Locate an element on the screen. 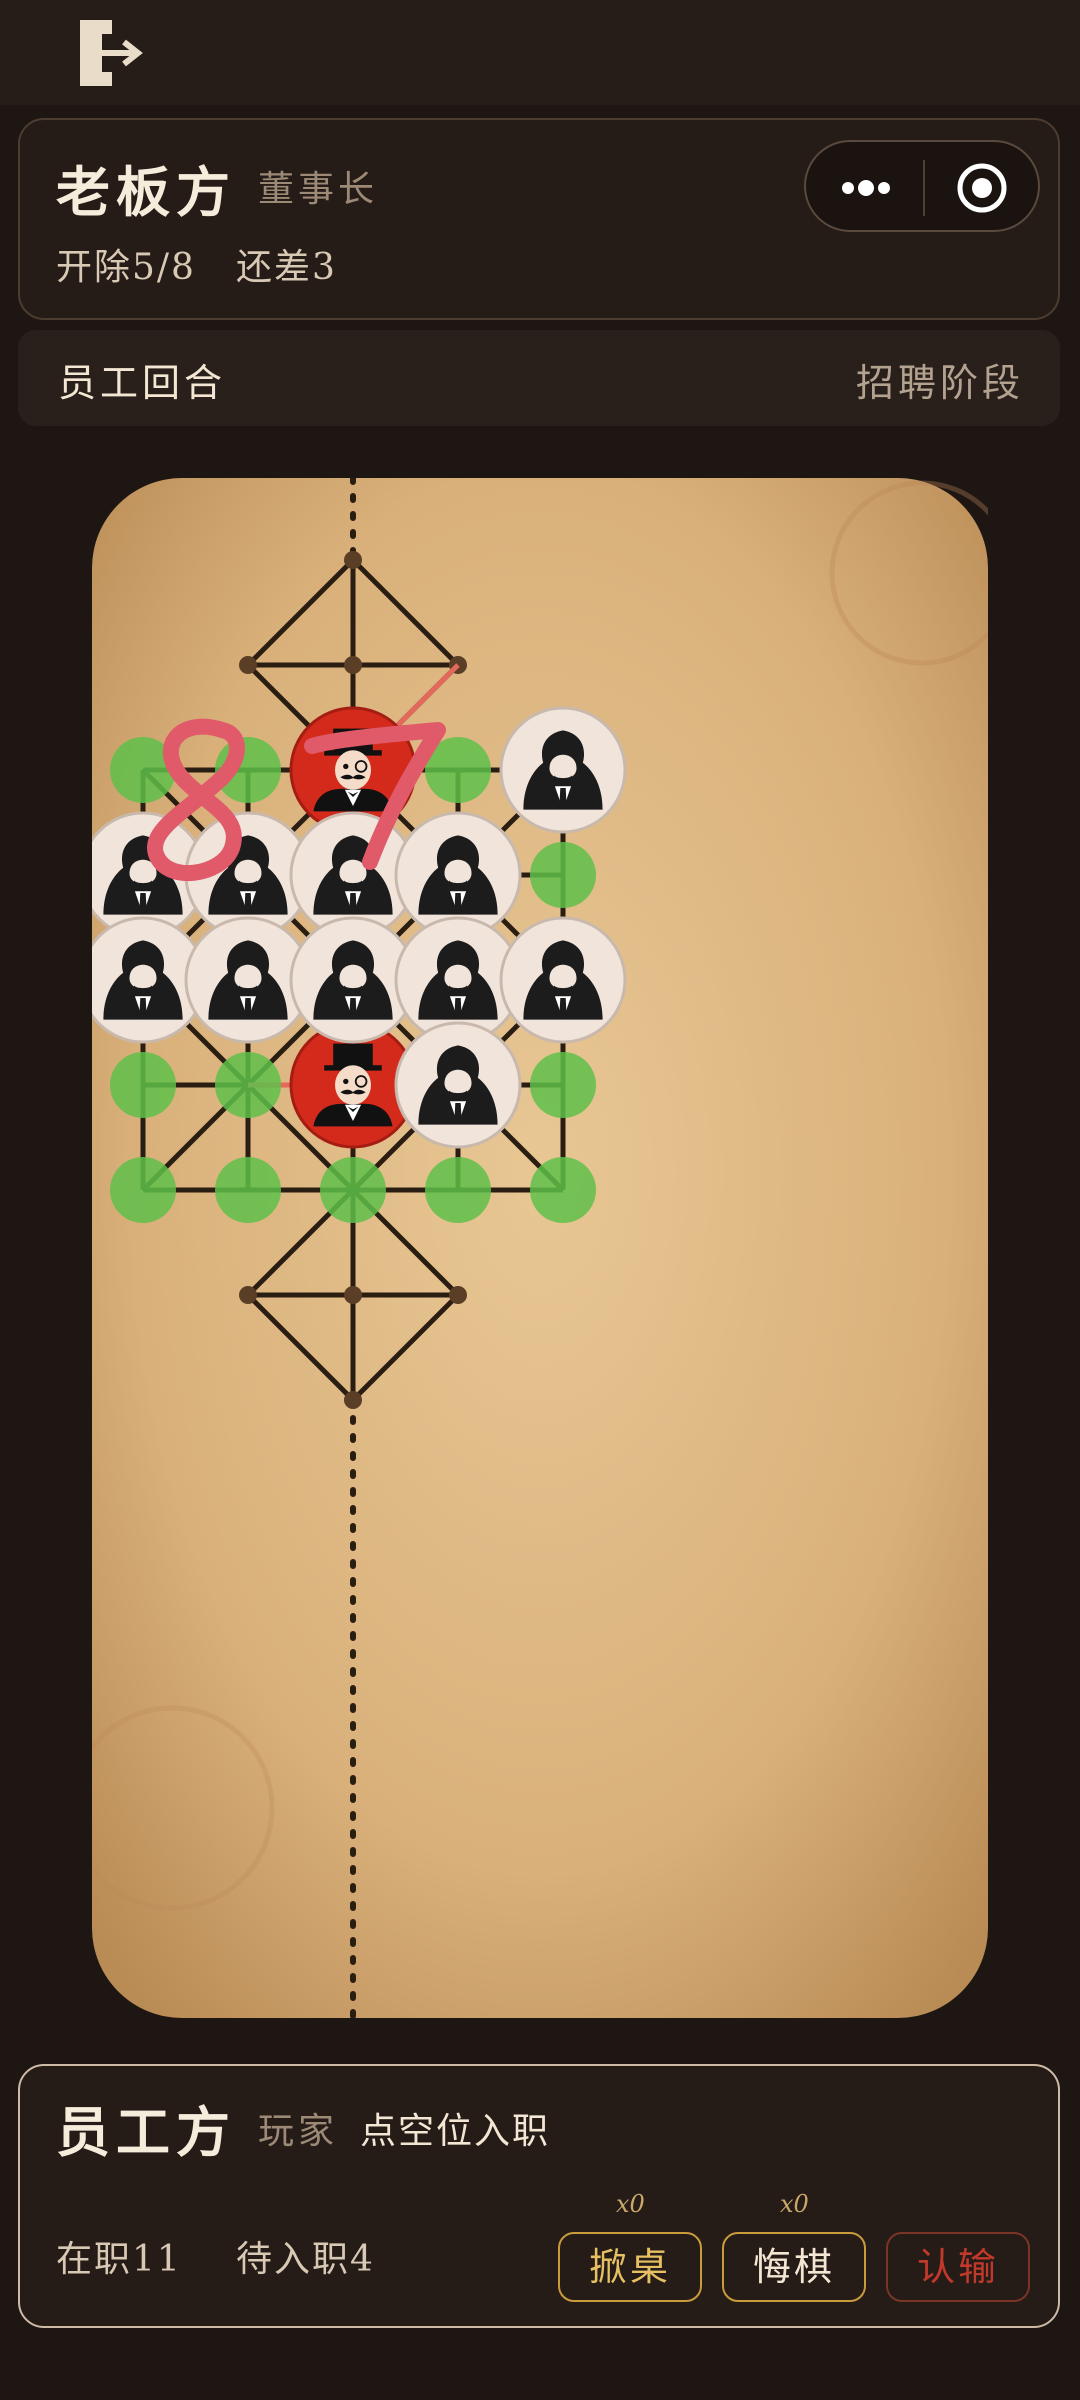  miniprogram-capsule is located at coordinates (922, 186).